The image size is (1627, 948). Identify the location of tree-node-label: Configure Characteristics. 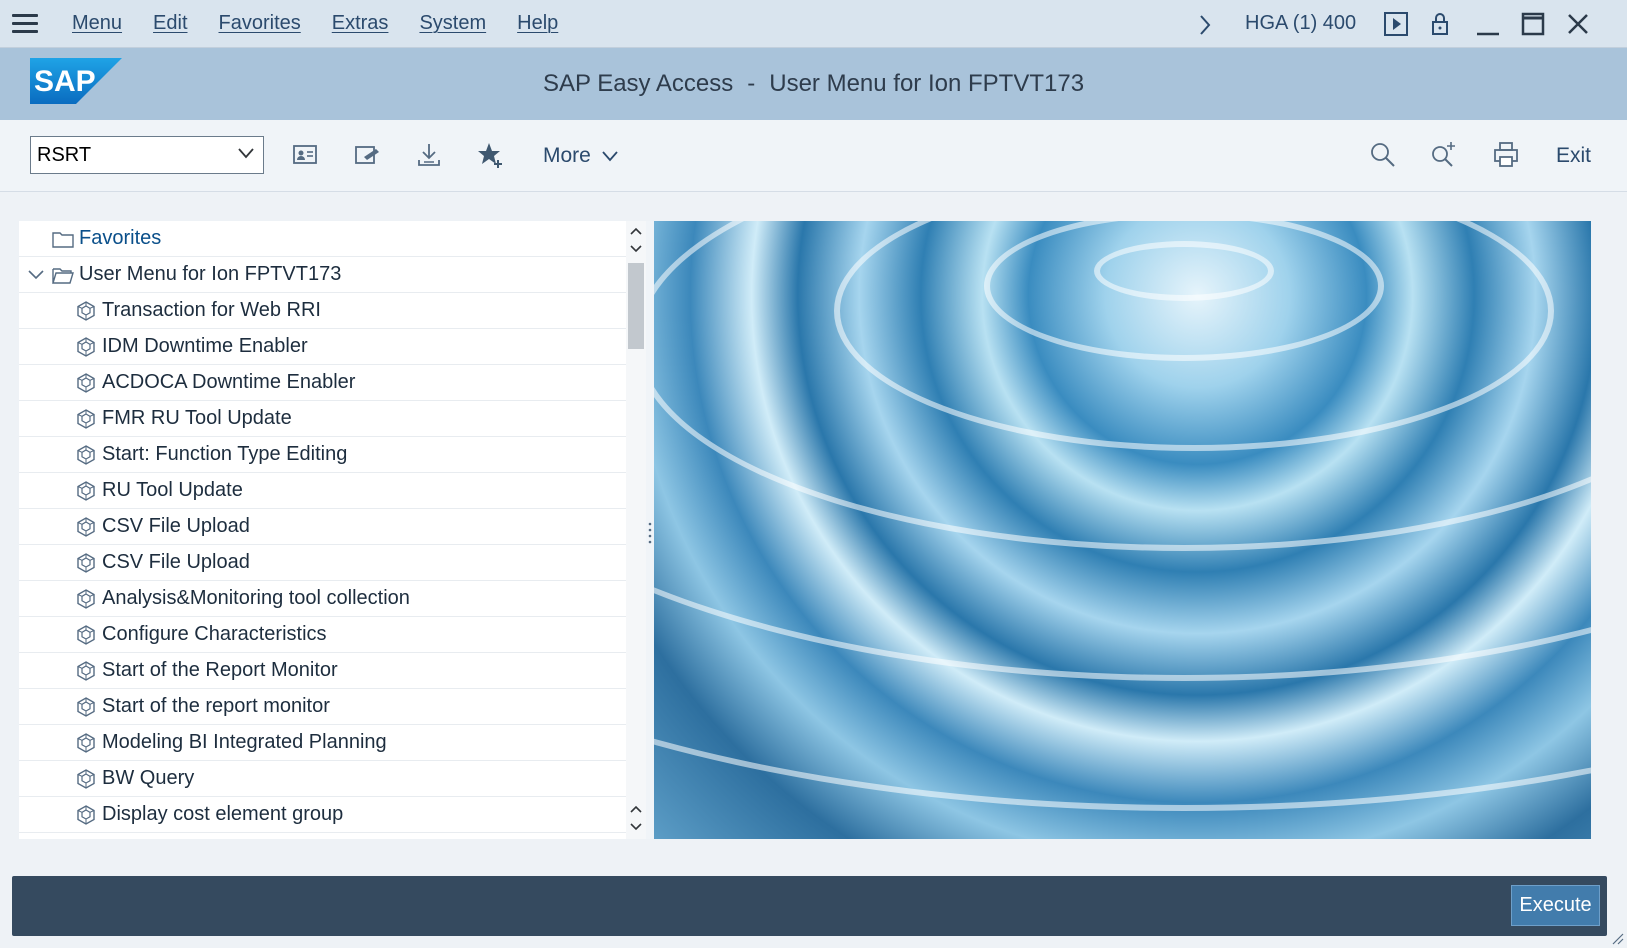
(214, 634).